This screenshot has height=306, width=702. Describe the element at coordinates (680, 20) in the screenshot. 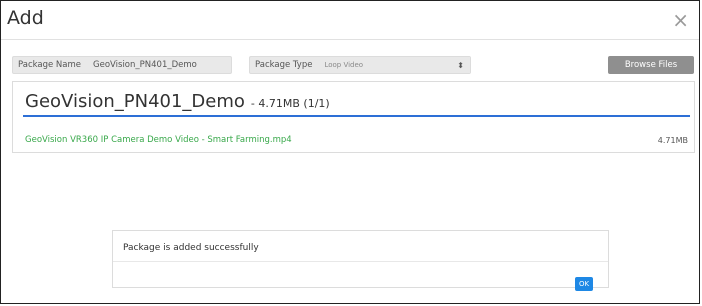

I see `close-icon: ×` at that location.